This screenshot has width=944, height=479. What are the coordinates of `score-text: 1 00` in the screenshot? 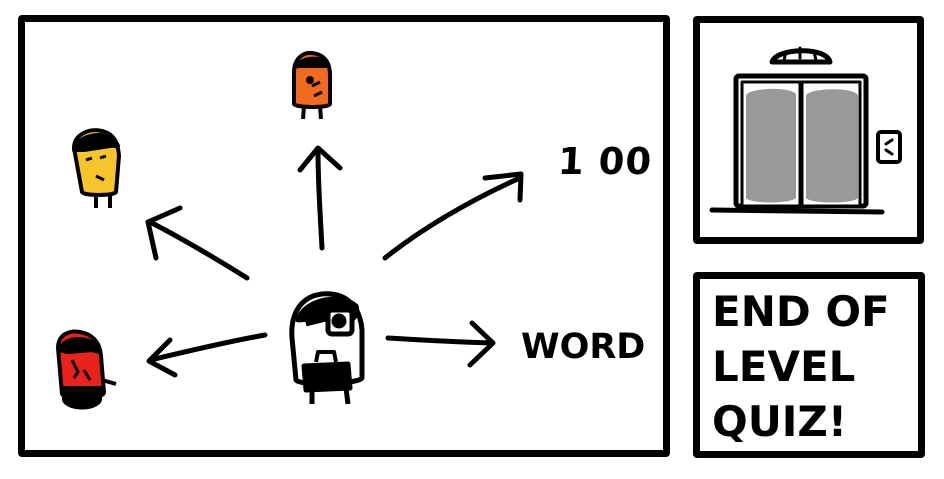 It's located at (605, 161).